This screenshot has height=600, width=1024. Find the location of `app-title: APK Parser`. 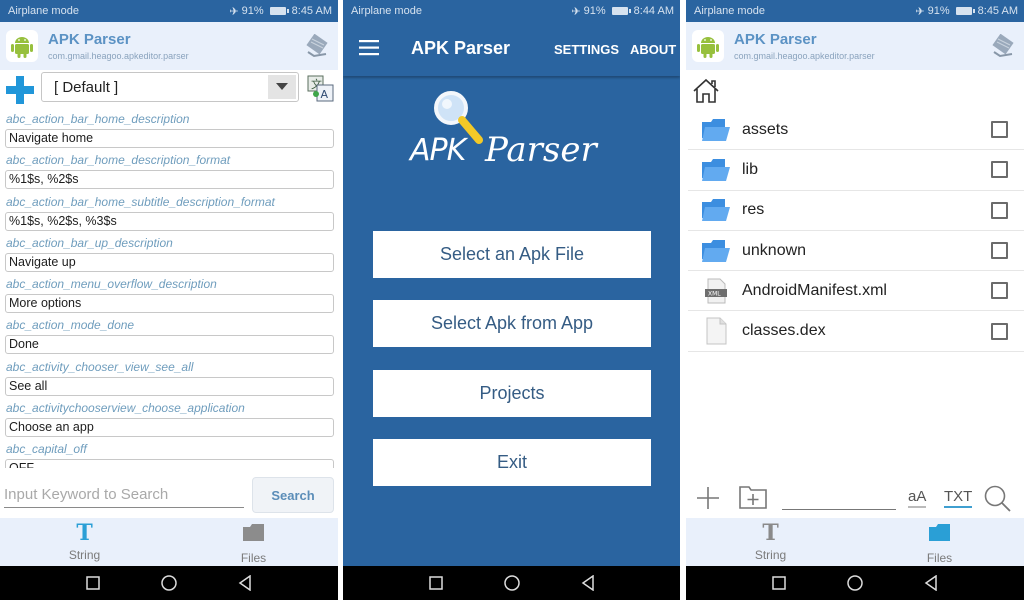

app-title: APK Parser is located at coordinates (89, 39).